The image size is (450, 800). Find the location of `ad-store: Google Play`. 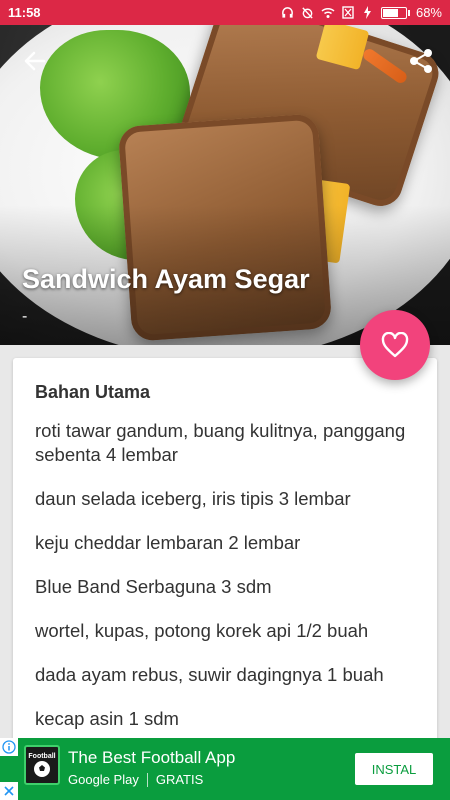

ad-store: Google Play is located at coordinates (103, 779).